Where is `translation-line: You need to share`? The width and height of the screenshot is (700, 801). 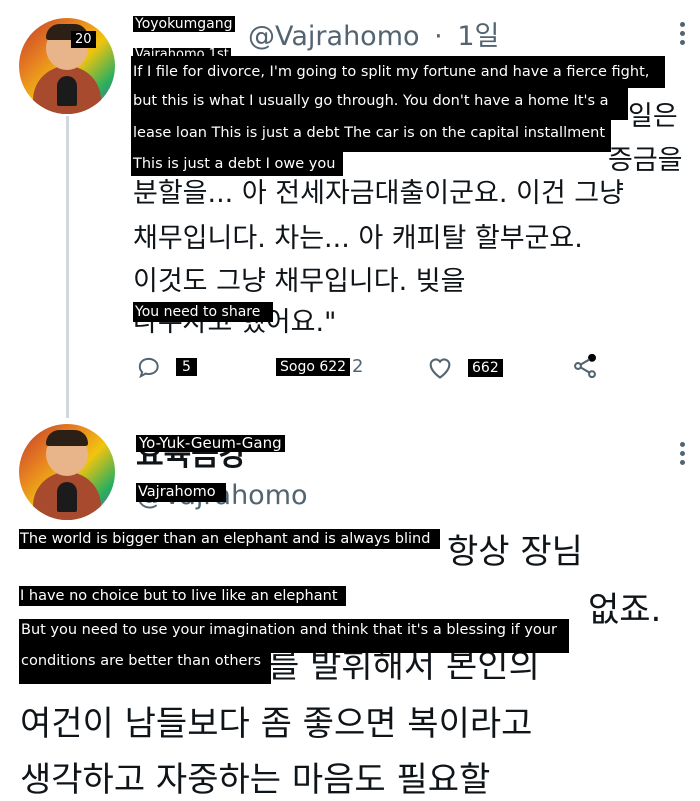
translation-line: You need to share is located at coordinates (203, 312).